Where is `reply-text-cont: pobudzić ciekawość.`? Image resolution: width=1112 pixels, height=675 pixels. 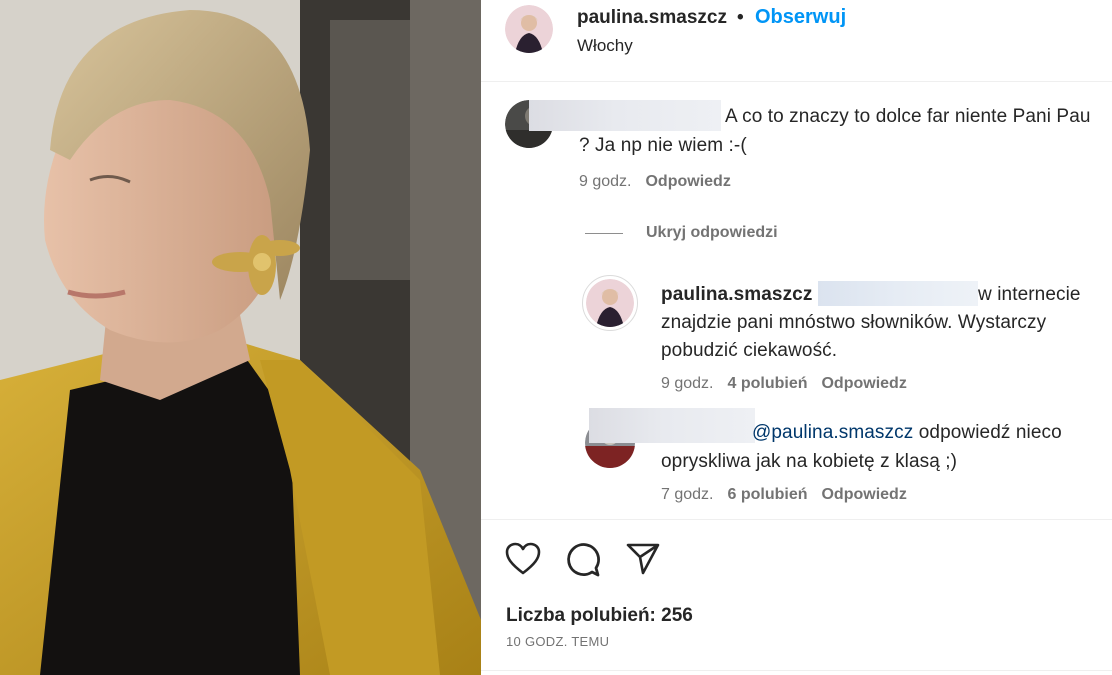 reply-text-cont: pobudzić ciekawość. is located at coordinates (749, 350).